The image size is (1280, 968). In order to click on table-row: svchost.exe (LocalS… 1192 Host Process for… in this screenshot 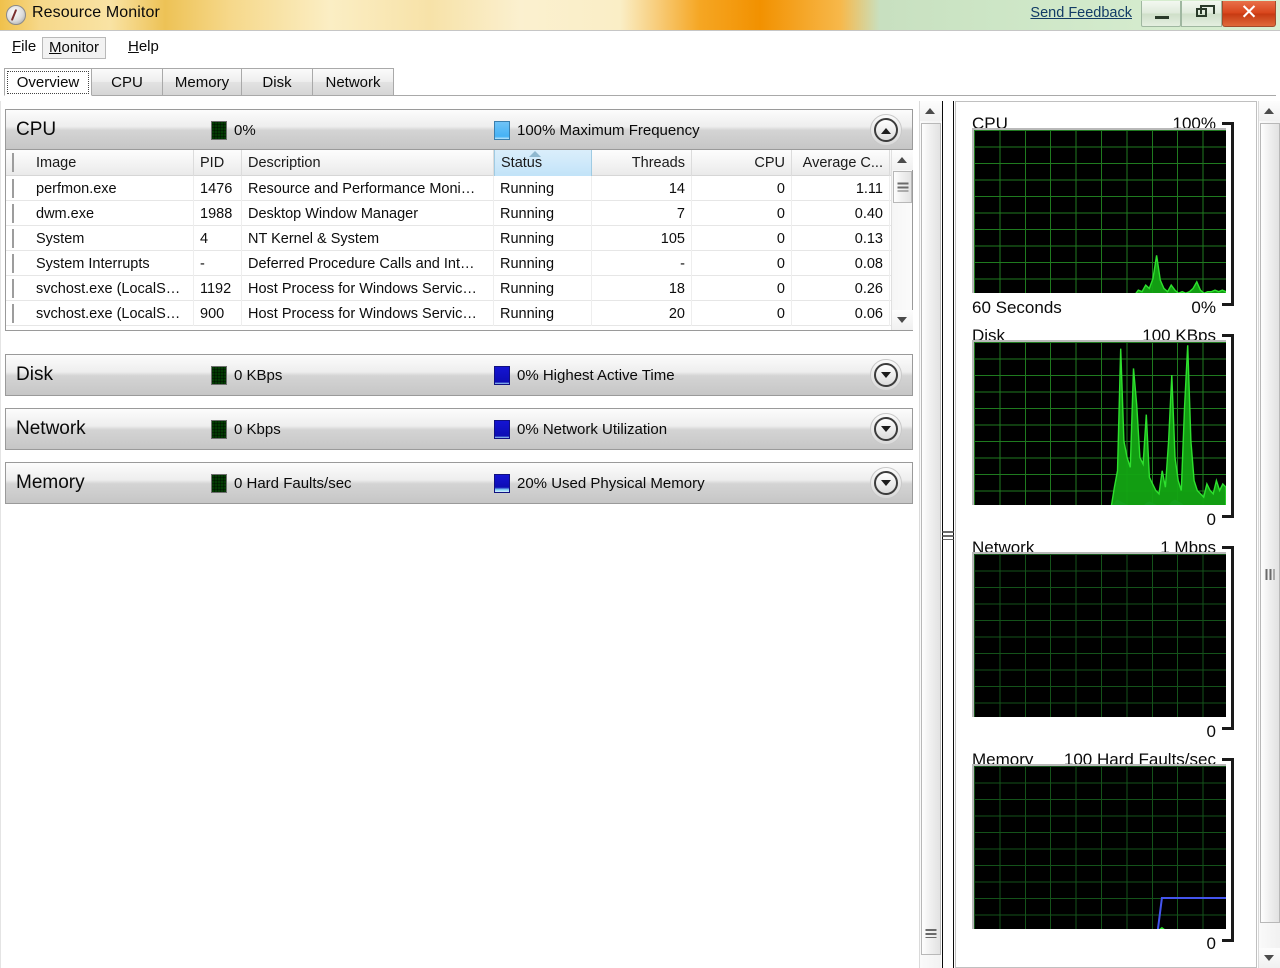, I will do `click(459, 288)`.